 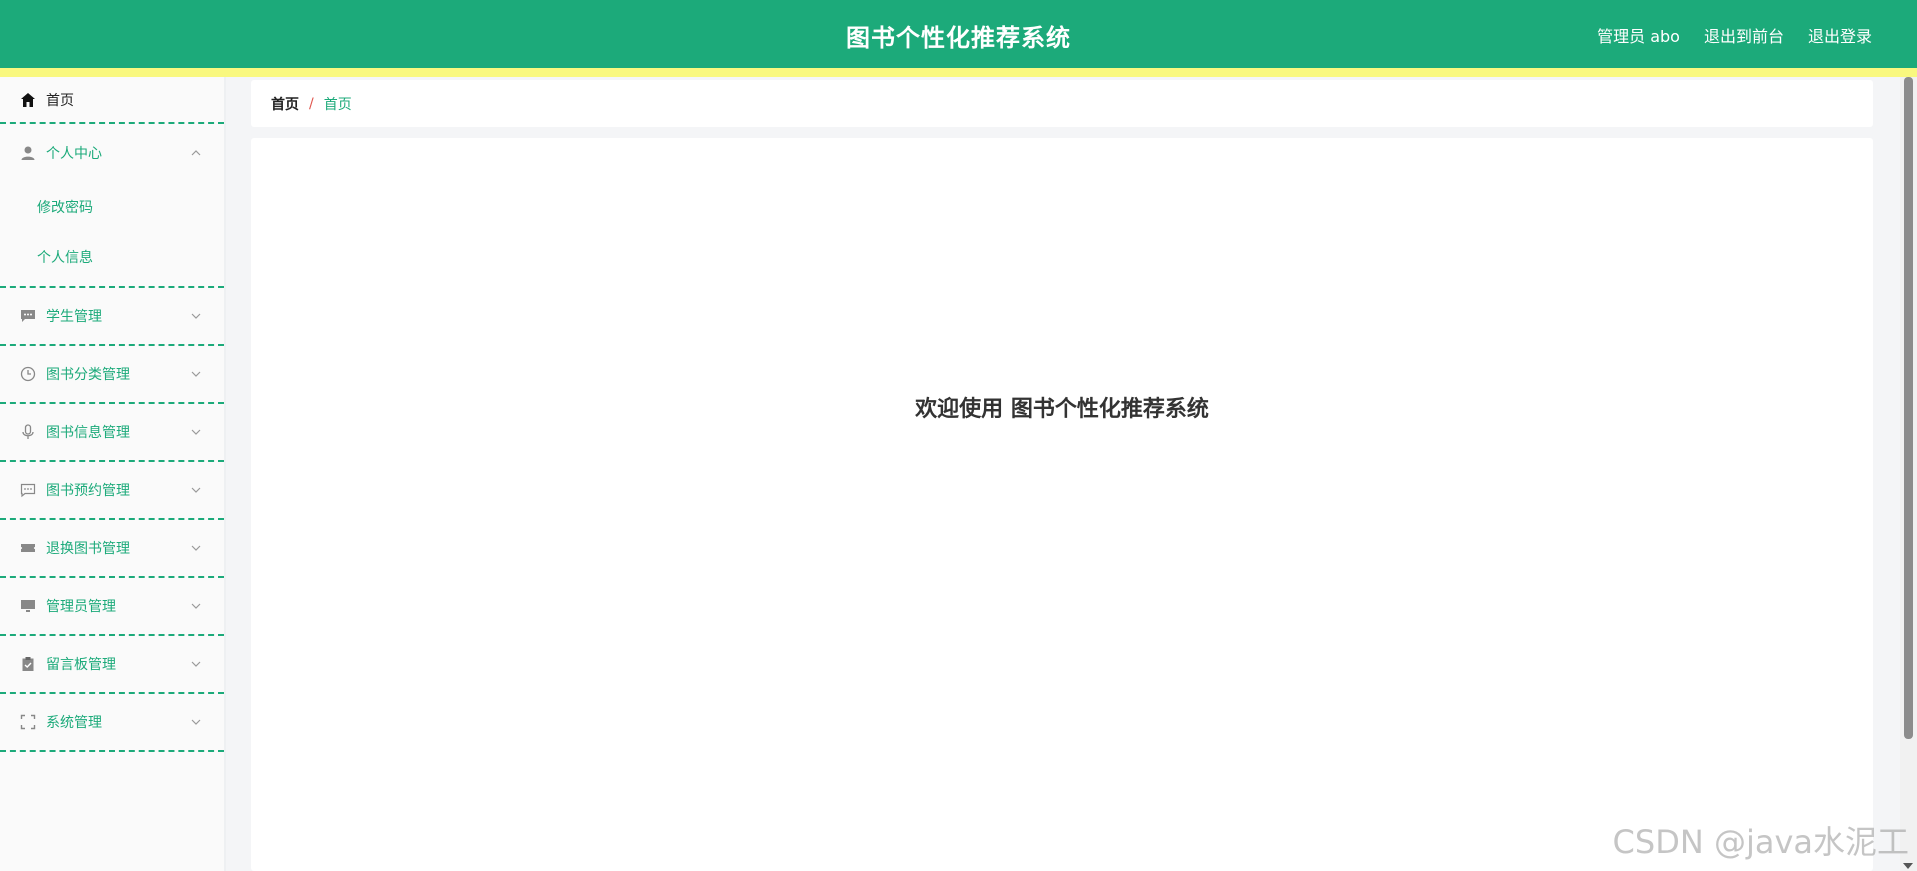 I want to click on sidebar-item-label: 管理员管理, so click(x=81, y=607).